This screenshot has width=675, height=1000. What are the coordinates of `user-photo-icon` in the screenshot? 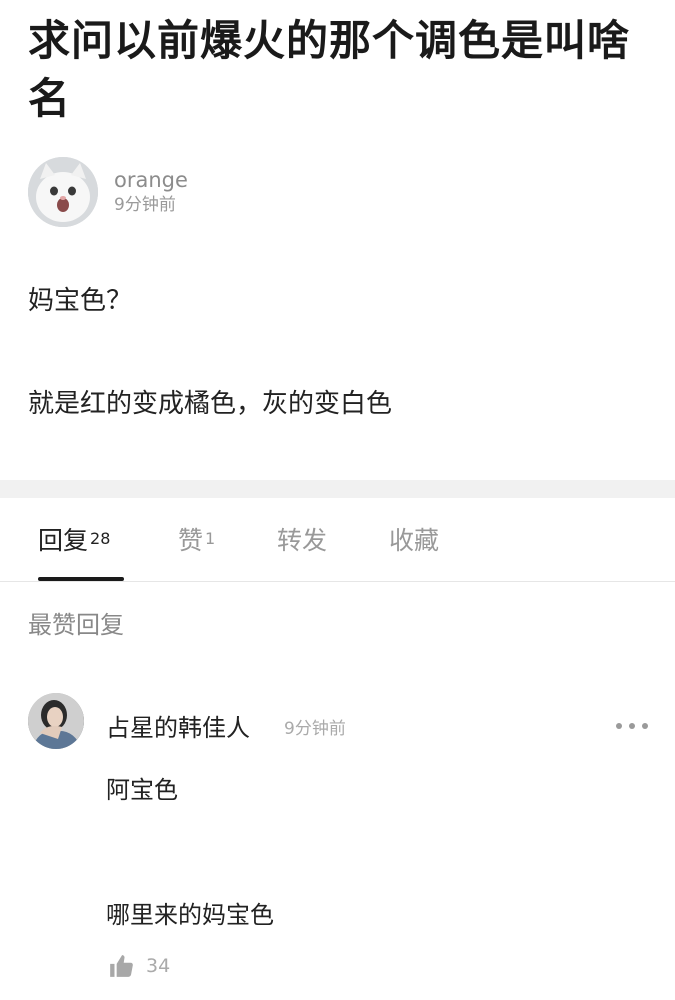 It's located at (56, 721).